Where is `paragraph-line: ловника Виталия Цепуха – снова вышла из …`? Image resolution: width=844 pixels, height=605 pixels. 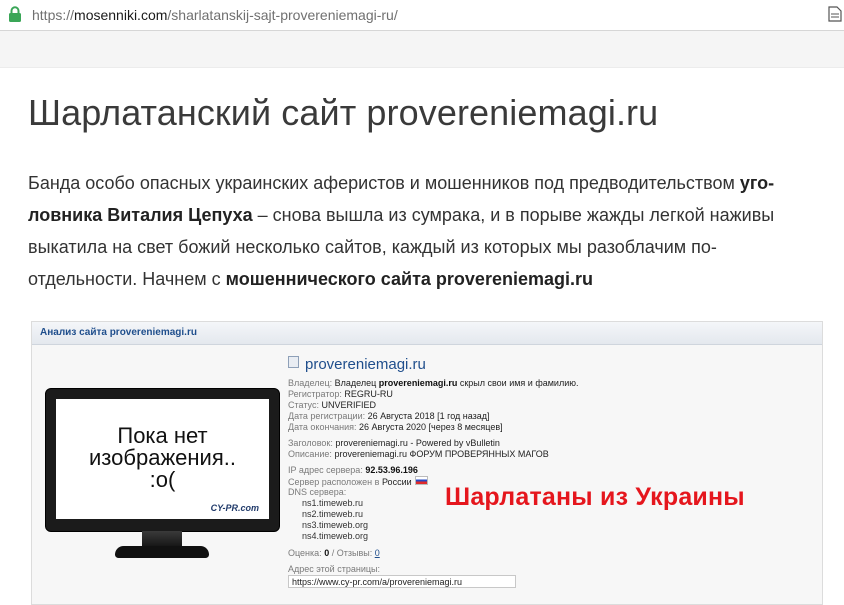
paragraph-line: ловника Виталия Цепуха – снова вышла из … is located at coordinates (426, 215).